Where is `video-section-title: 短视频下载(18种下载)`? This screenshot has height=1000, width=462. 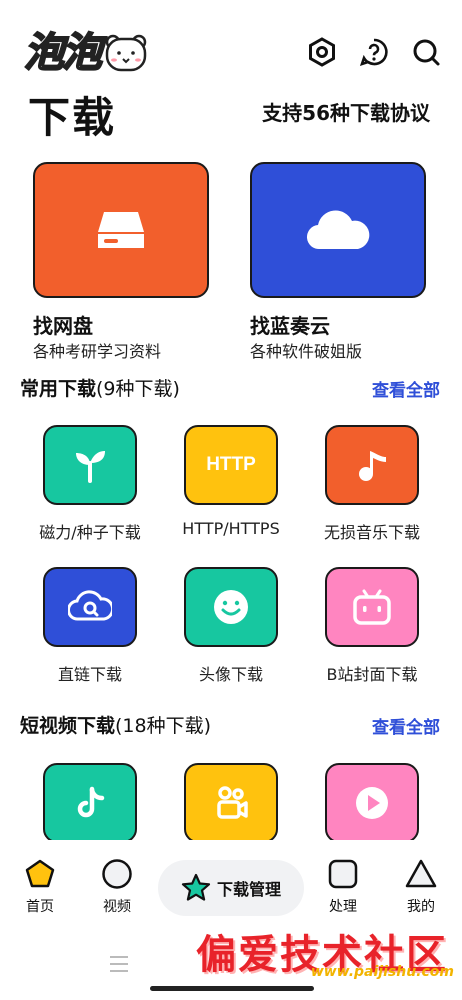 video-section-title: 短视频下载(18种下载) is located at coordinates (115, 724).